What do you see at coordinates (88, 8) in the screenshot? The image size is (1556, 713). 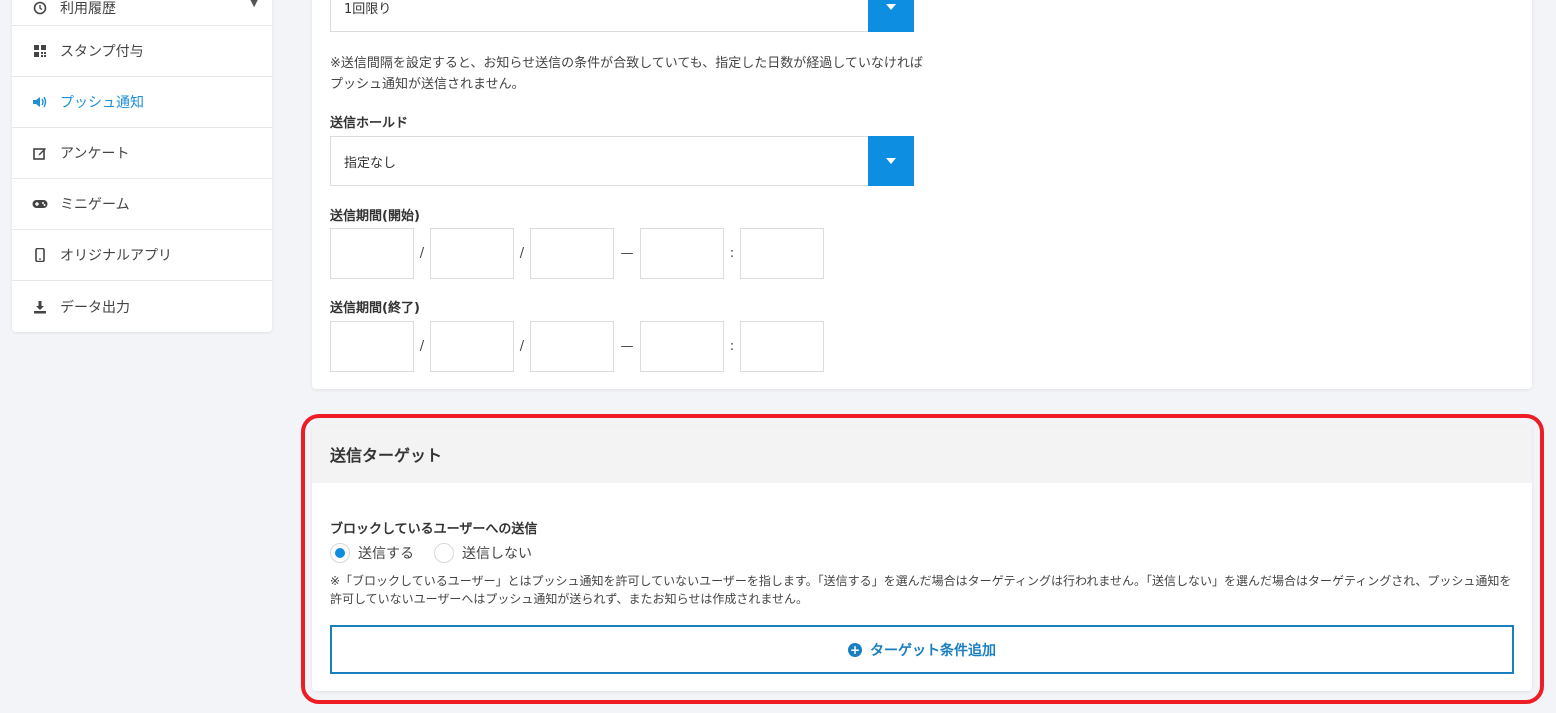 I see `sidebar-item-label: 利用履歴` at bounding box center [88, 8].